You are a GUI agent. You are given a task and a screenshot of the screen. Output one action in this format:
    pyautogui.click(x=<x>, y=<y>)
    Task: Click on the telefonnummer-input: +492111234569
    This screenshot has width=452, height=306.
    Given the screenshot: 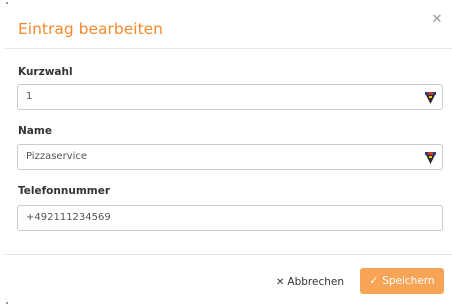 What is the action you would take?
    pyautogui.click(x=230, y=218)
    